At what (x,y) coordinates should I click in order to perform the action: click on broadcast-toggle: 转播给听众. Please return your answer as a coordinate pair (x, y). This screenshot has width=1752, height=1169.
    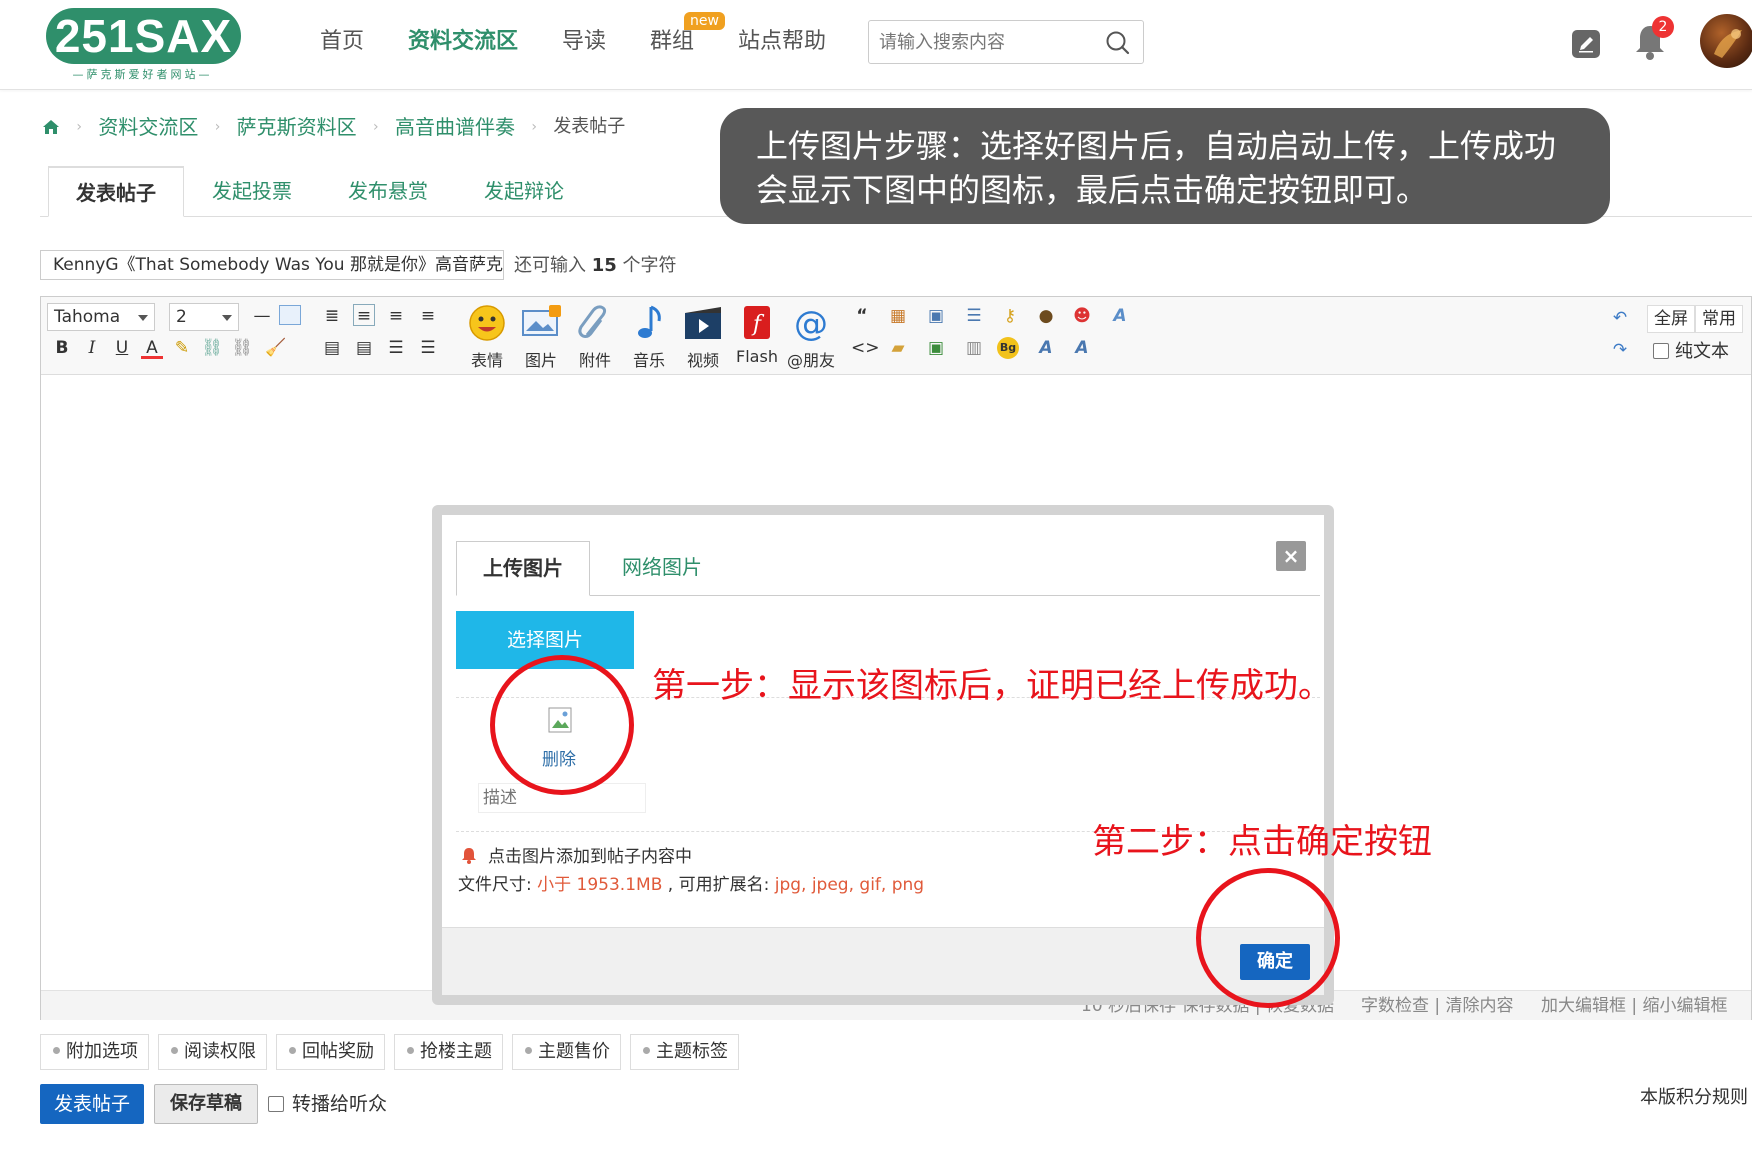
    Looking at the image, I should click on (327, 1104).